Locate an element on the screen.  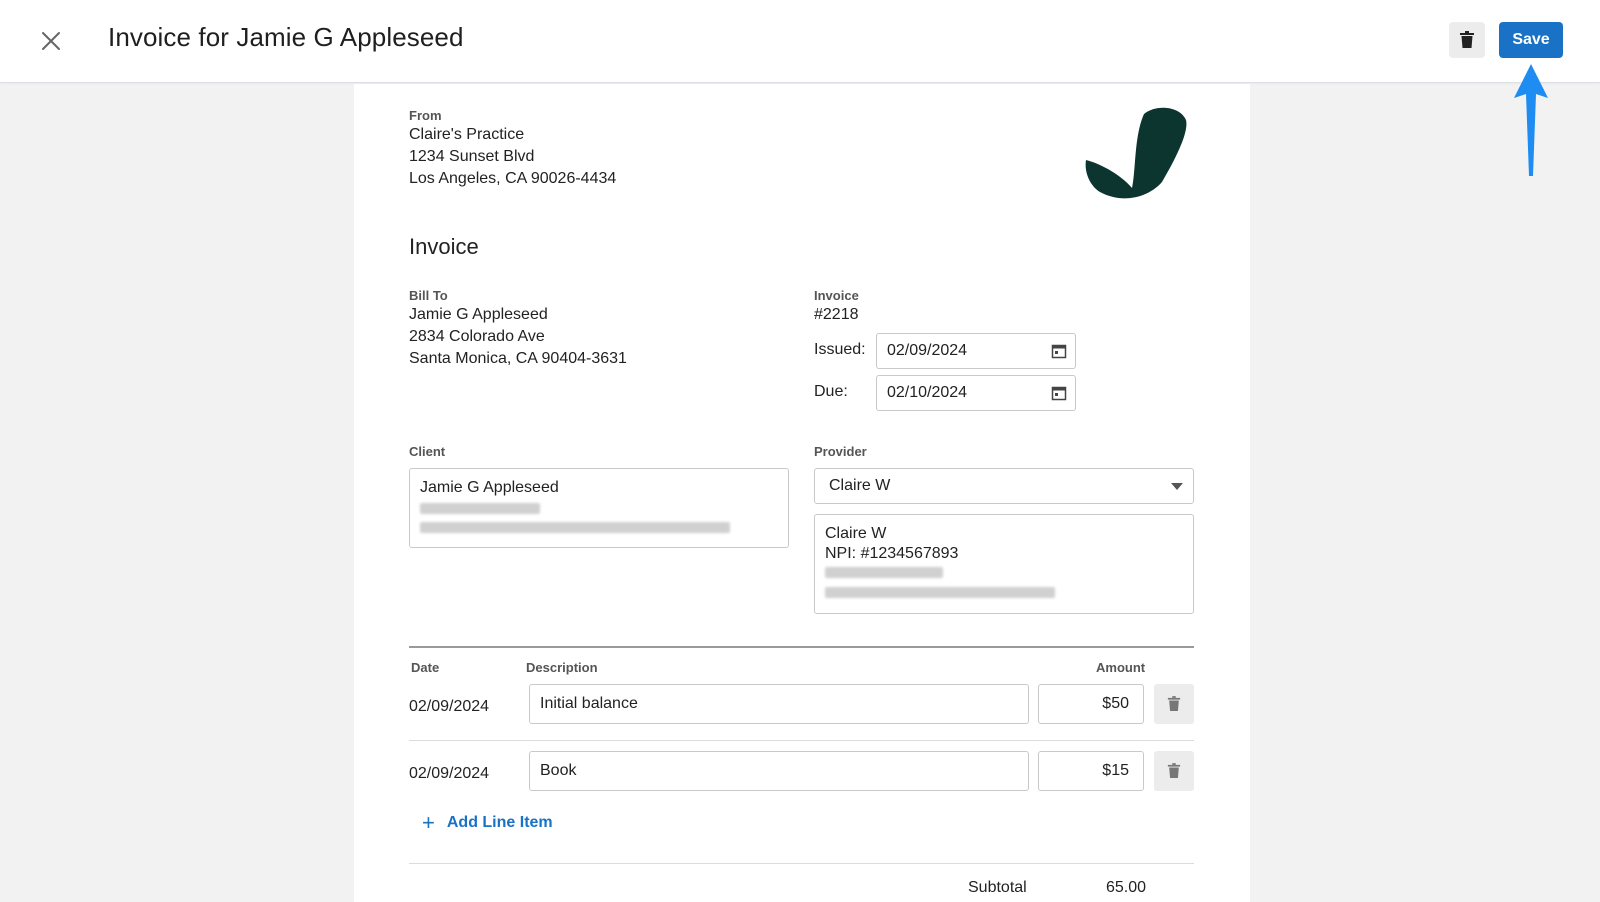
column-header-date: Date is located at coordinates (425, 667).